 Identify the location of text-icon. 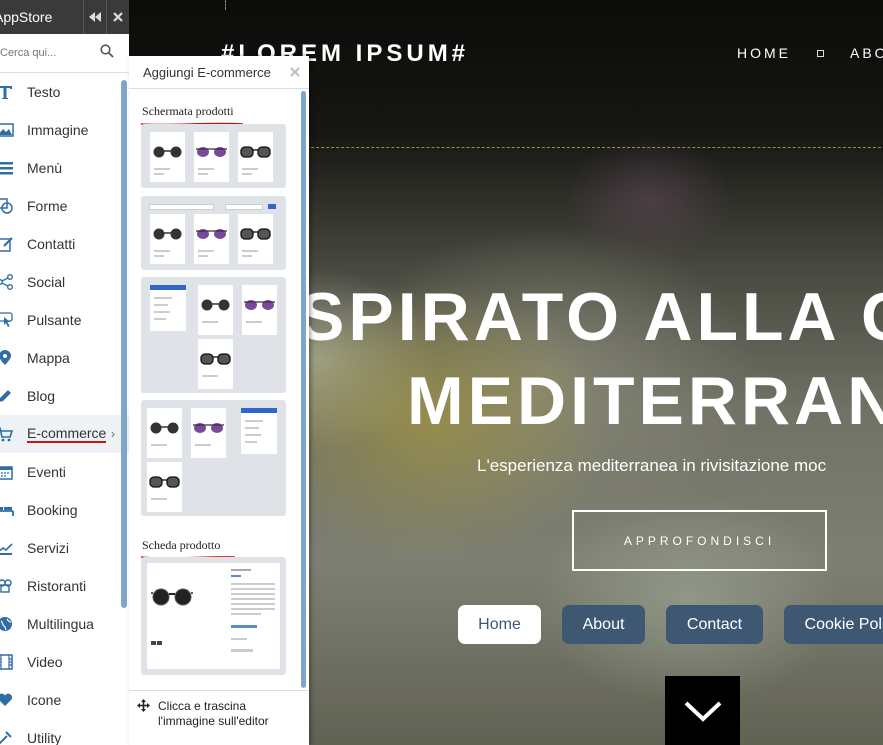
(7, 92).